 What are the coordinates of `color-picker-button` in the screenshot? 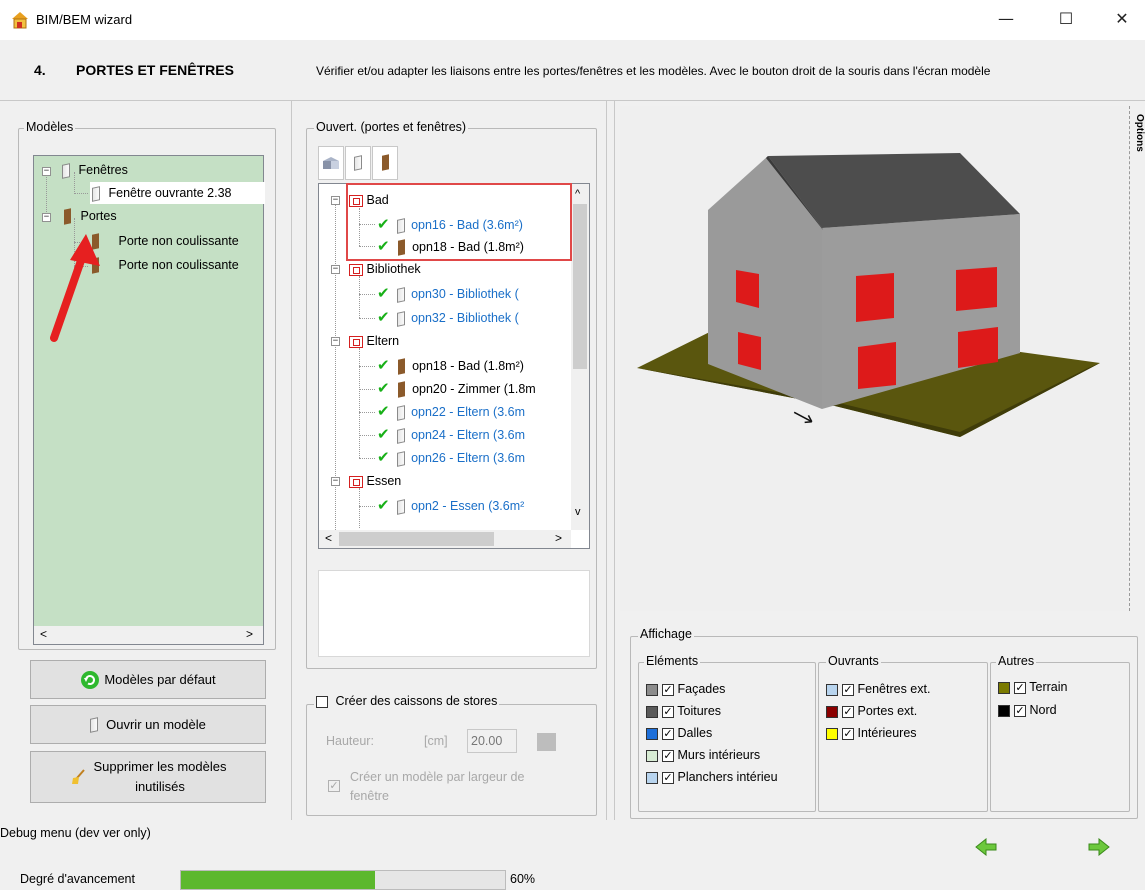 It's located at (546, 742).